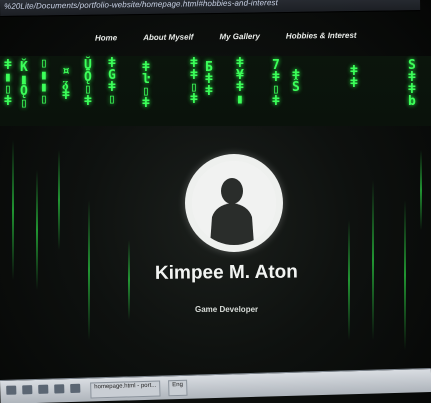 Image resolution: width=431 pixels, height=403 pixels. What do you see at coordinates (11, 390) in the screenshot?
I see `start-icon` at bounding box center [11, 390].